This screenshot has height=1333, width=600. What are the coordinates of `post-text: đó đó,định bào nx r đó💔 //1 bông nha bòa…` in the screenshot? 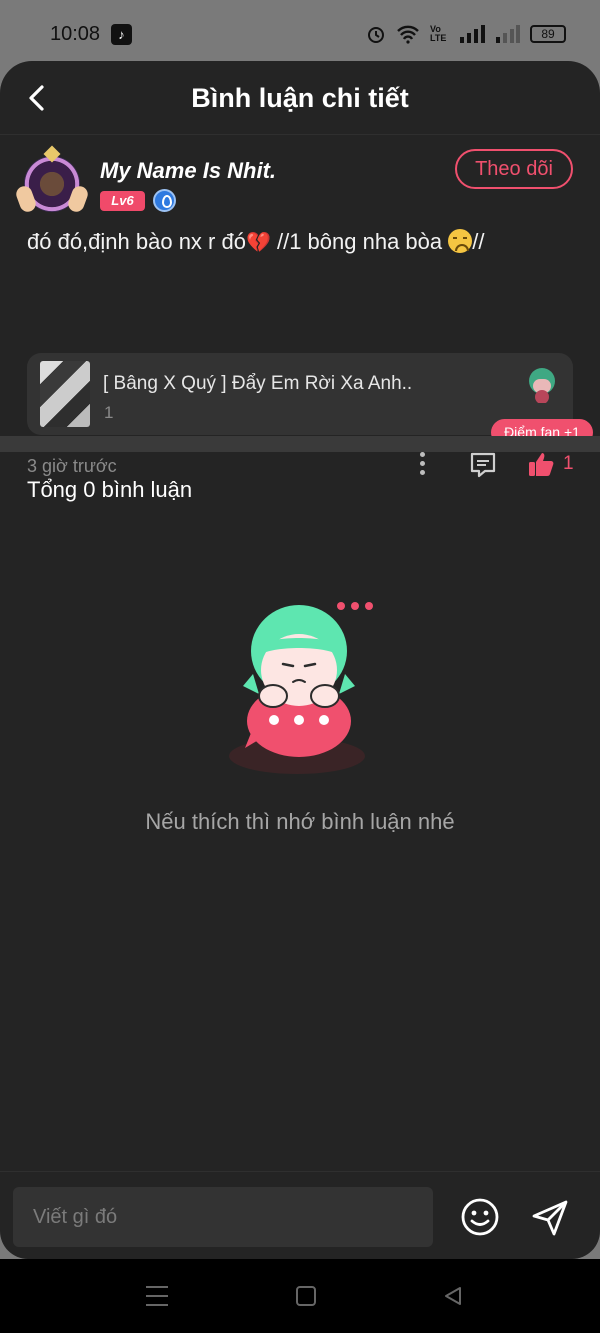 It's located at (255, 242).